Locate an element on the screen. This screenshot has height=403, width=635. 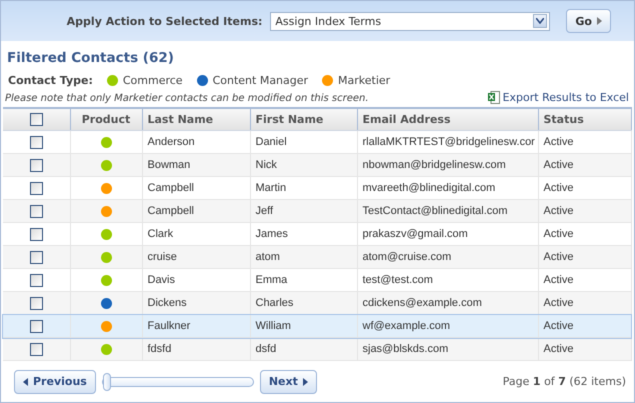
table-row: Campbell Jeff TestContact@blinedigital.com Active is located at coordinates (317, 211).